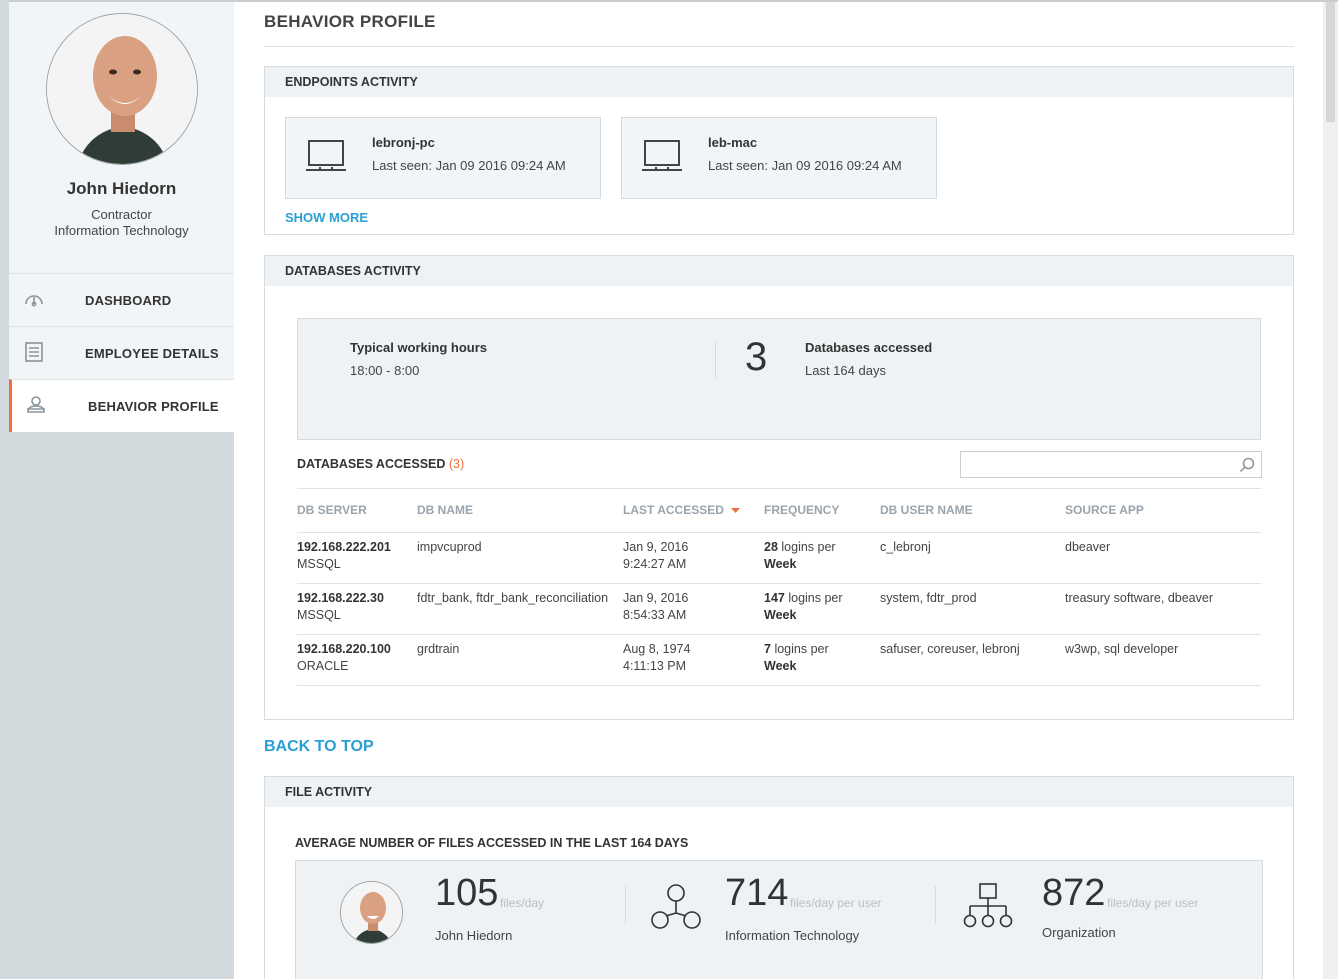  I want to click on network-icon, so click(676, 906).